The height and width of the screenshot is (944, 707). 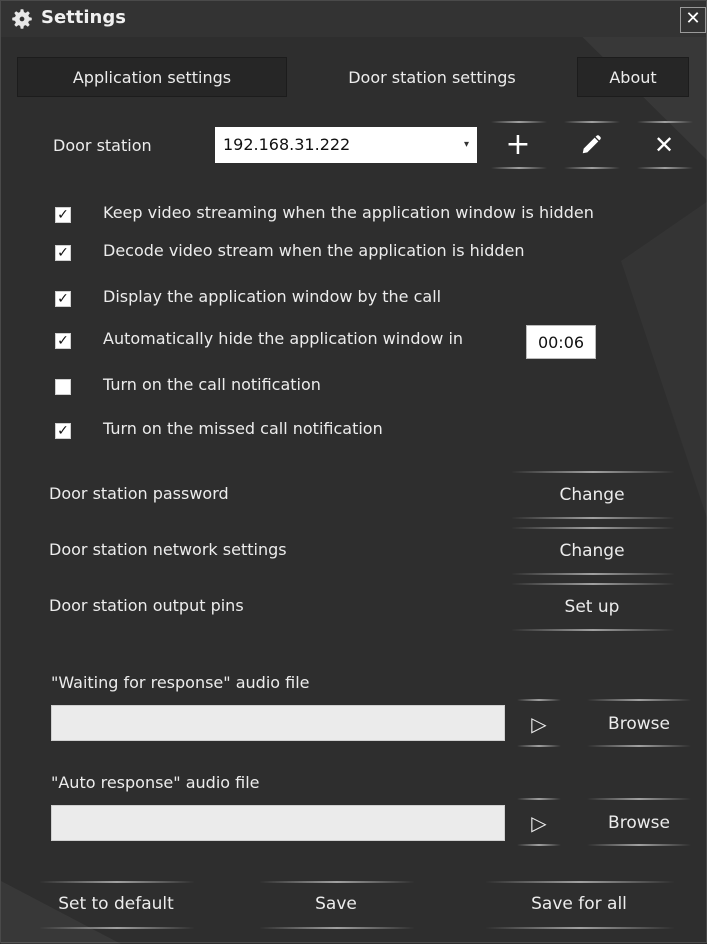 I want to click on password-label: Door station password, so click(x=139, y=493).